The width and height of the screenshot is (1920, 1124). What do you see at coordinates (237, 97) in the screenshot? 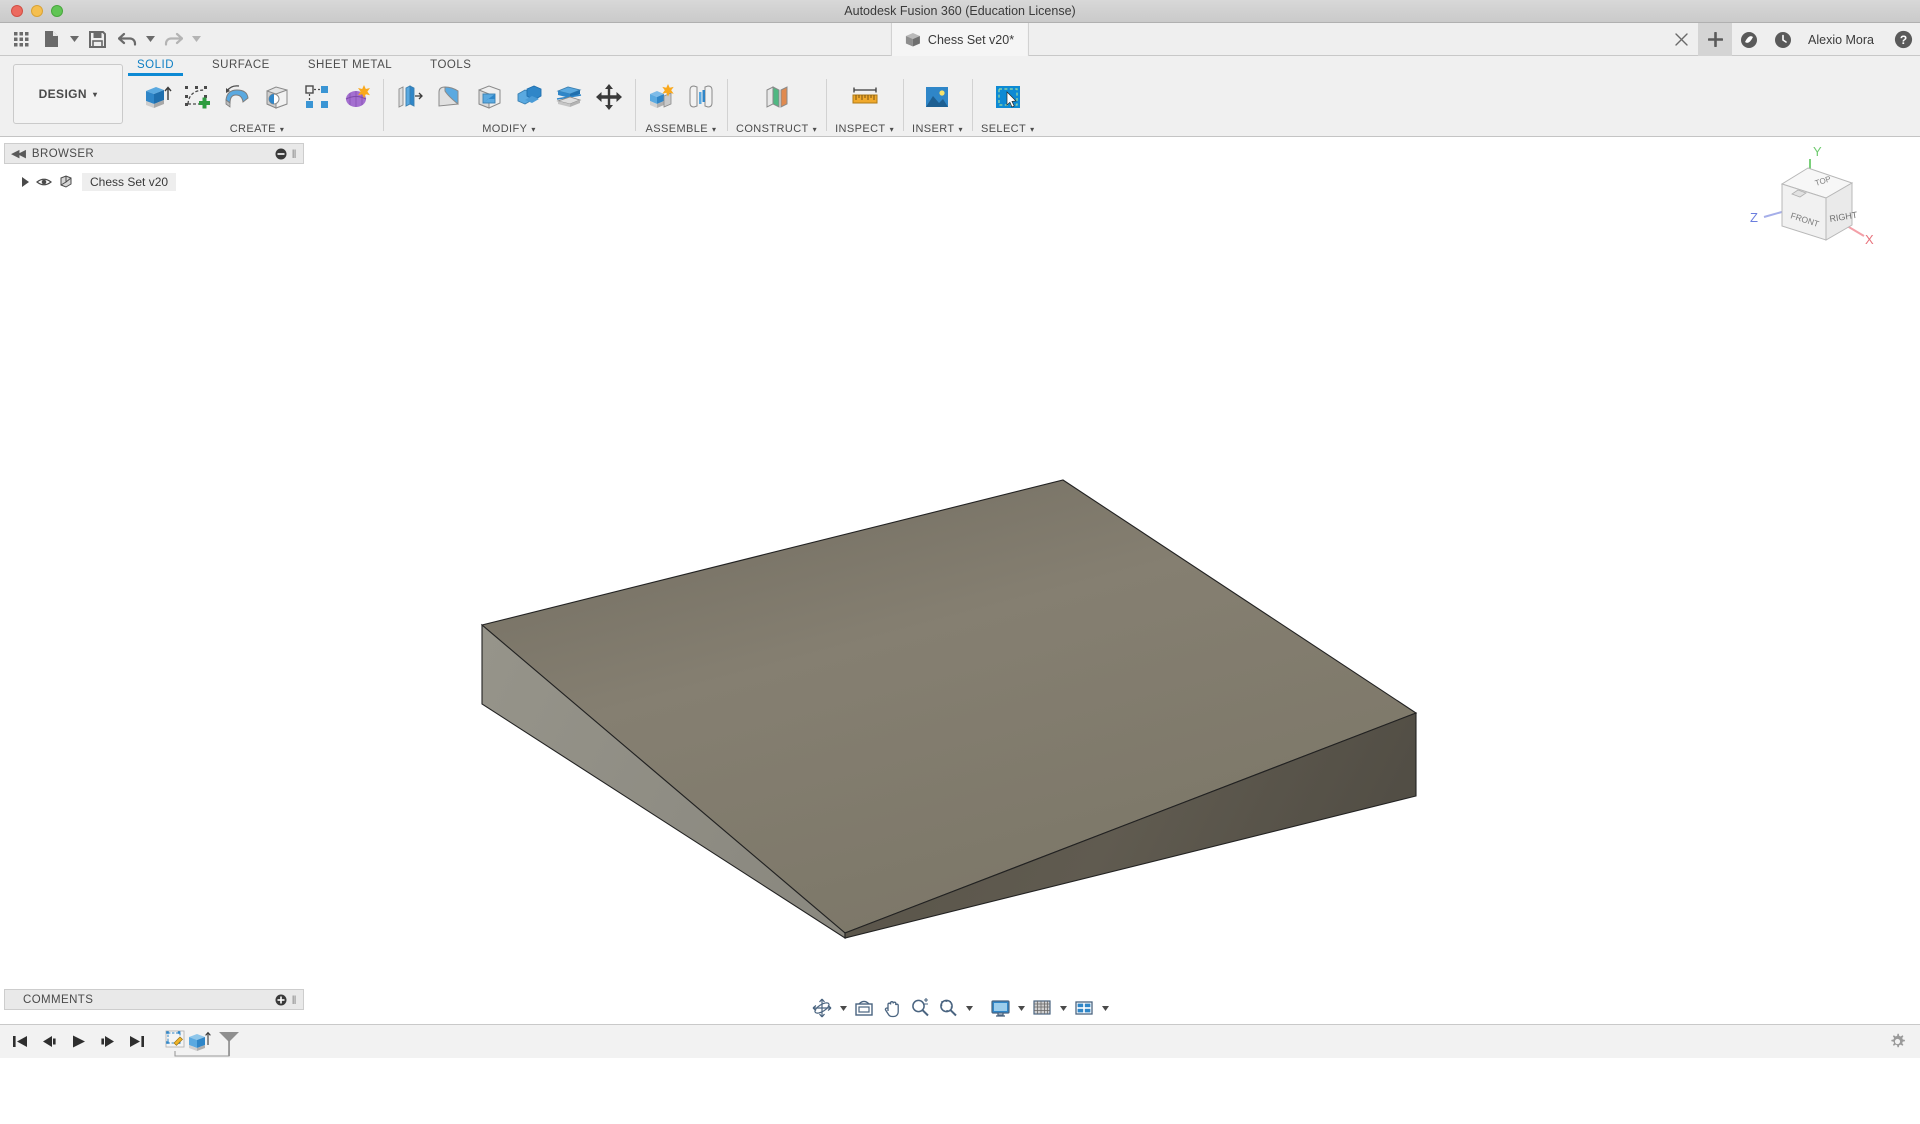
I see `revolve-tool` at bounding box center [237, 97].